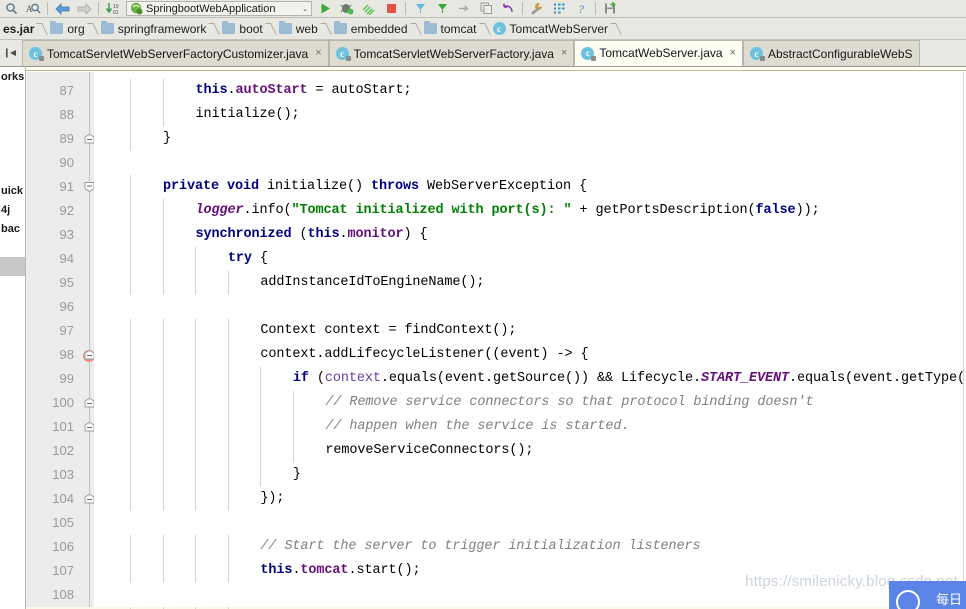 This screenshot has width=966, height=609. I want to click on code-line: Context context = findContext();, so click(530, 331).